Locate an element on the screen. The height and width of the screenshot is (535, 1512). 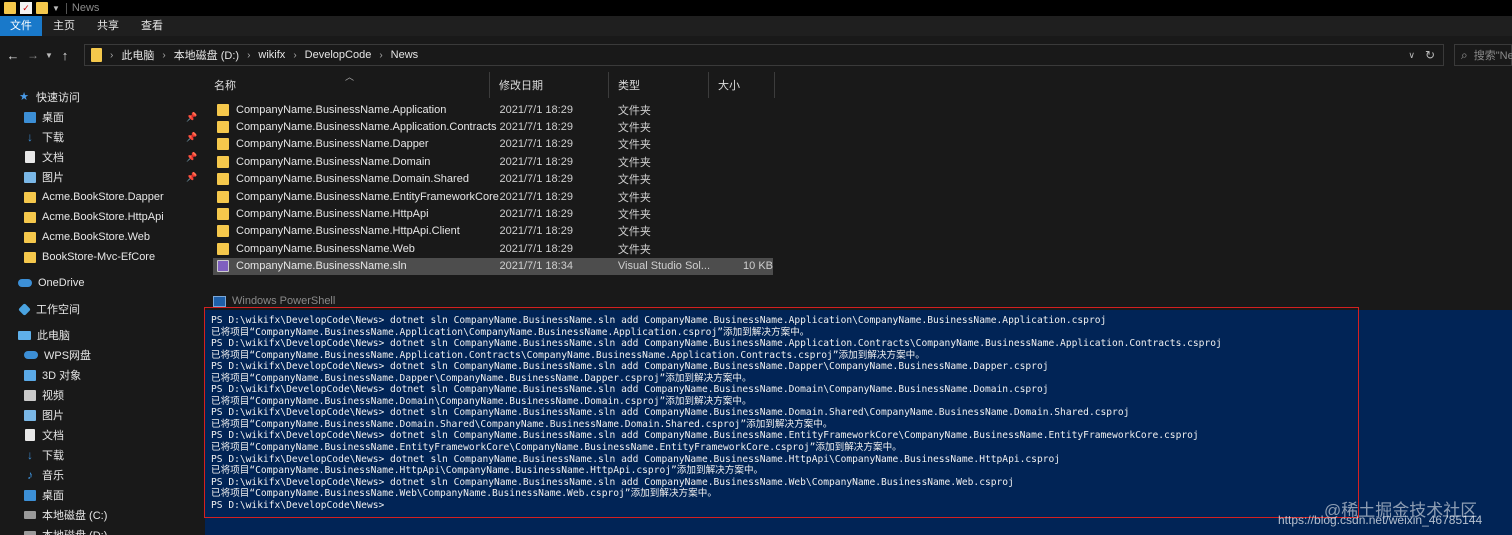
computer-icon is located at coordinates (24, 335).